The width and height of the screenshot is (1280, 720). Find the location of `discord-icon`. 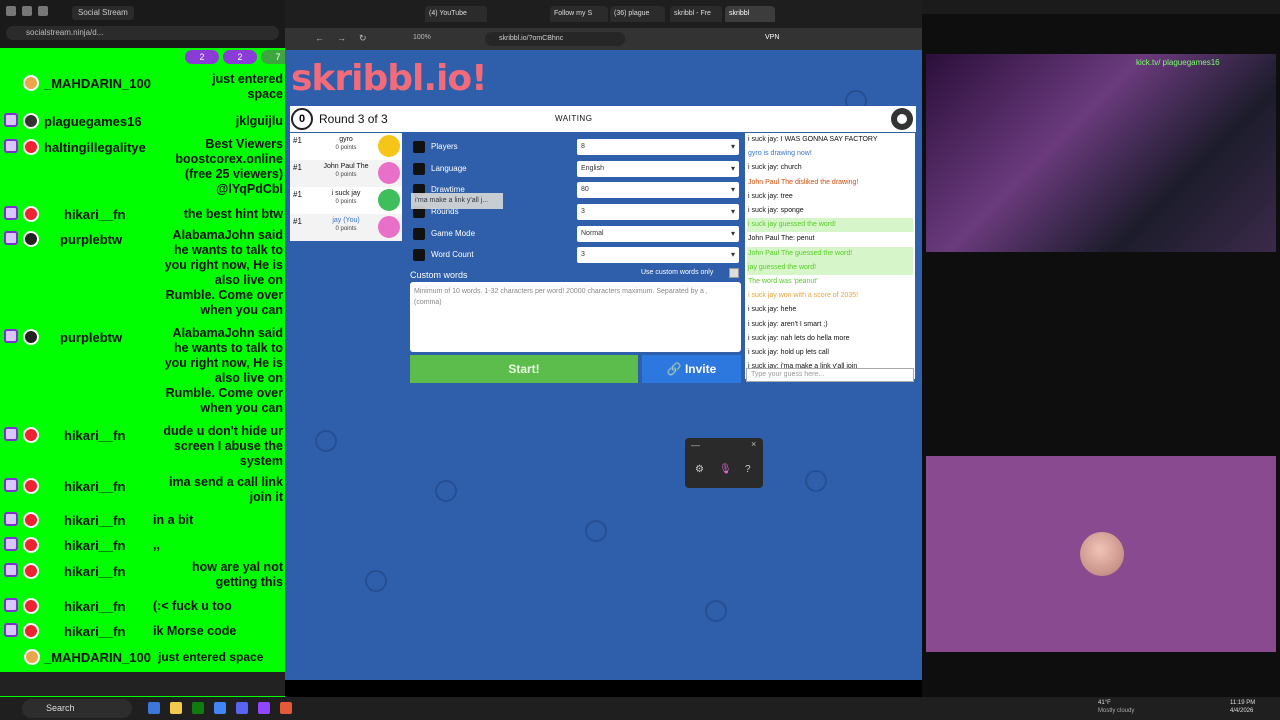

discord-icon is located at coordinates (242, 708).